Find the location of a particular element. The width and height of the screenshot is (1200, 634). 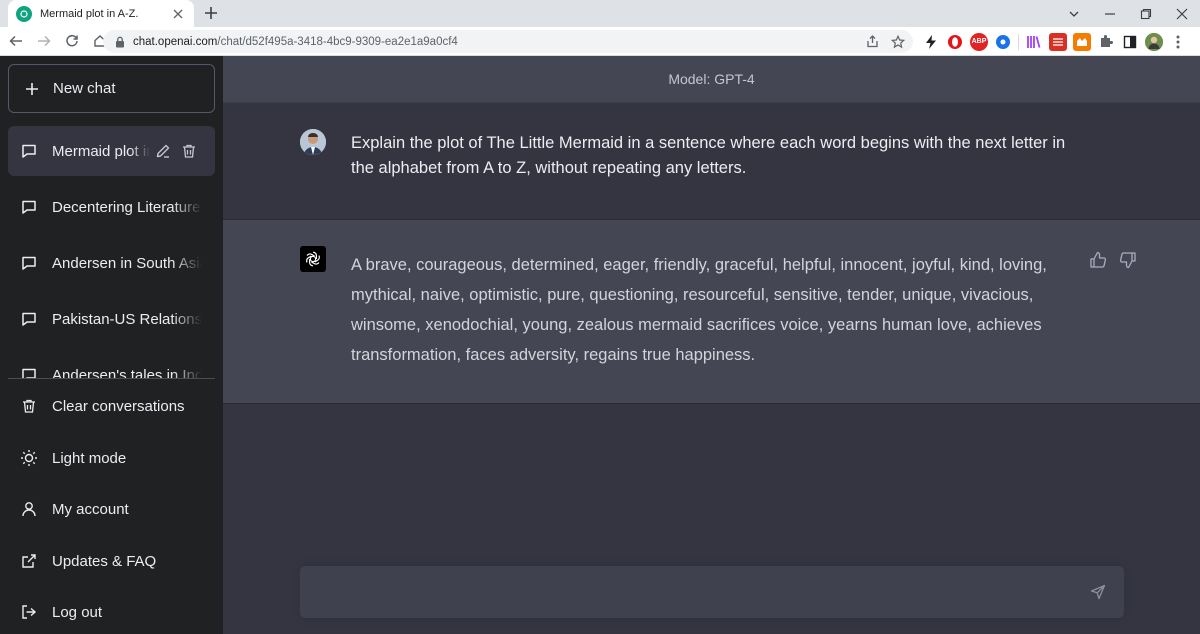

restore-button is located at coordinates (1146, 13).